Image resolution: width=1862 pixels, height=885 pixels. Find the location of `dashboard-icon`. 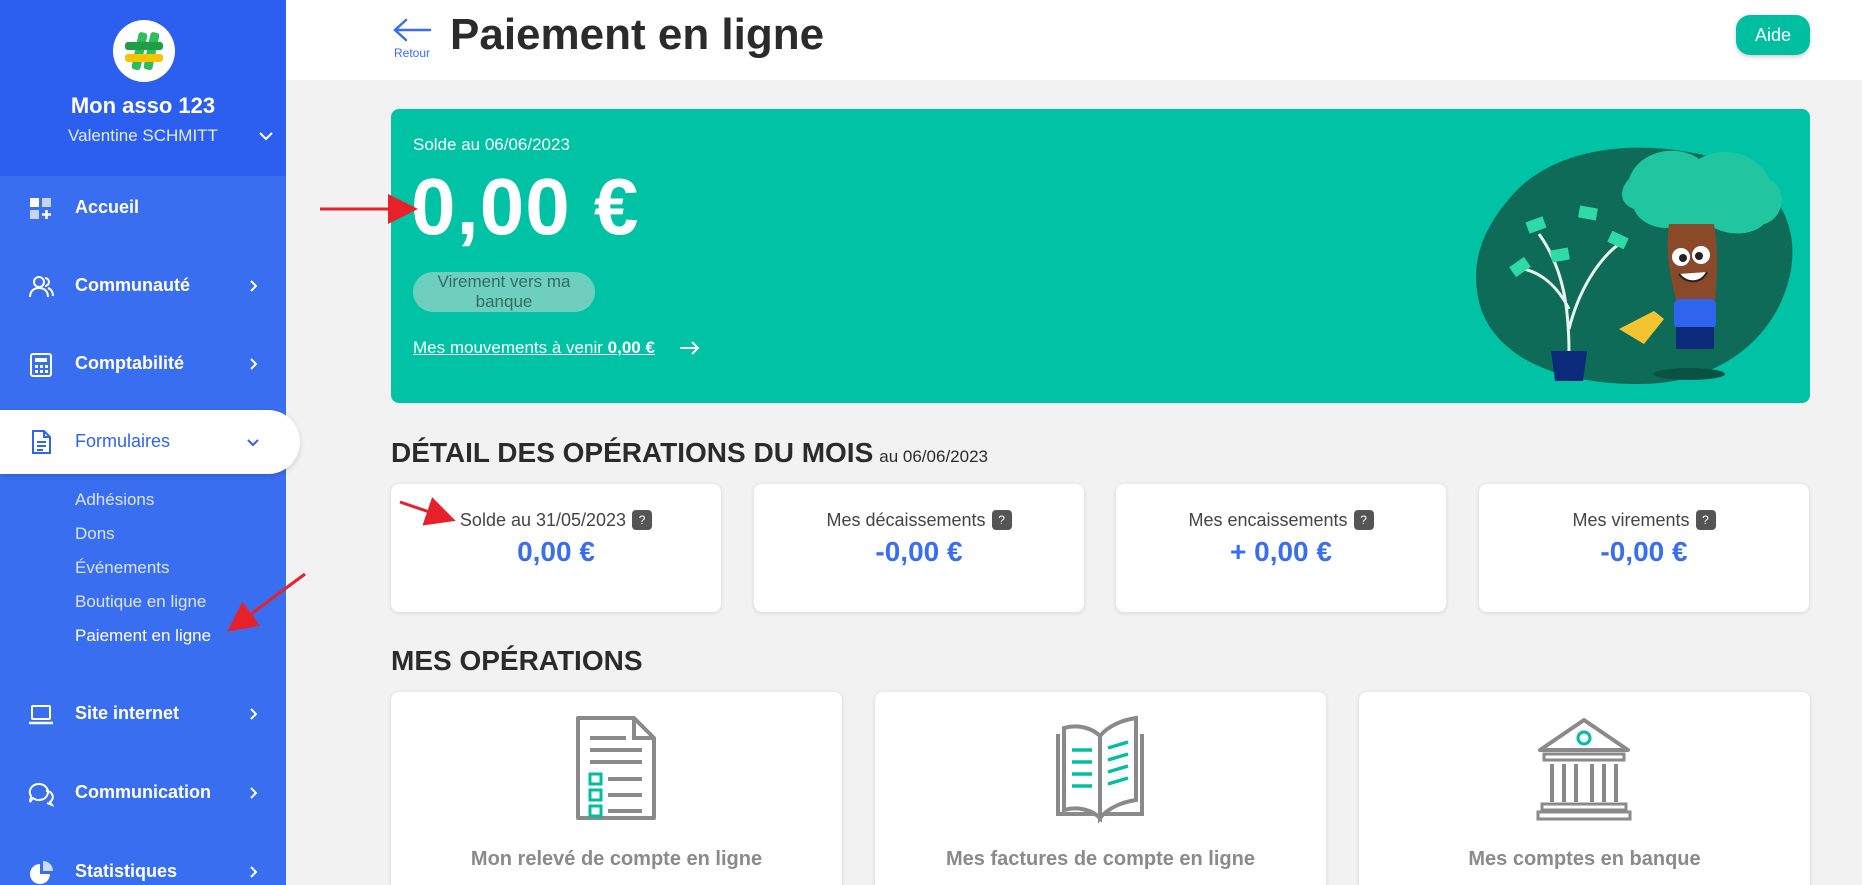

dashboard-icon is located at coordinates (40, 208).